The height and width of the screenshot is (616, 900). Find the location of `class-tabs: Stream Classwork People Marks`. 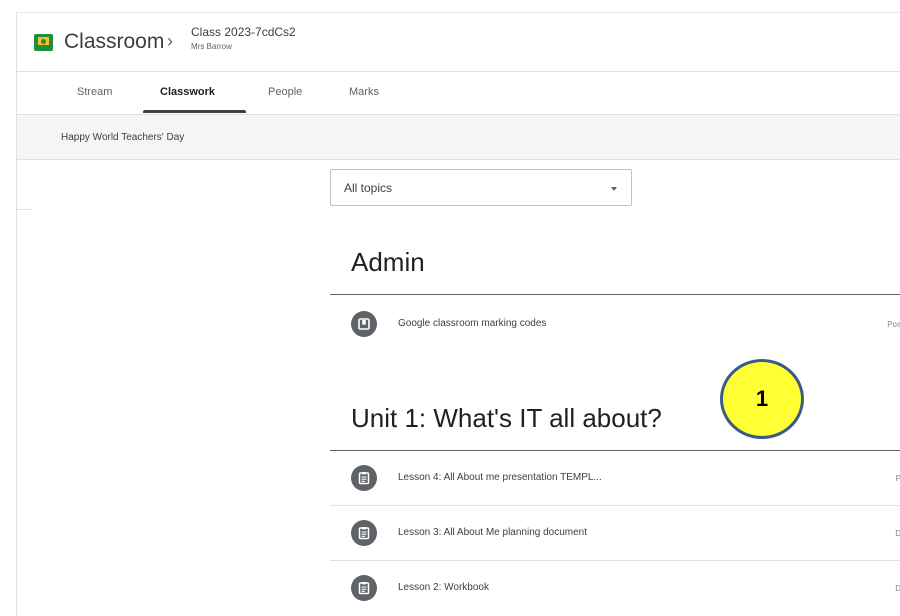

class-tabs: Stream Classwork People Marks is located at coordinates (458, 93).